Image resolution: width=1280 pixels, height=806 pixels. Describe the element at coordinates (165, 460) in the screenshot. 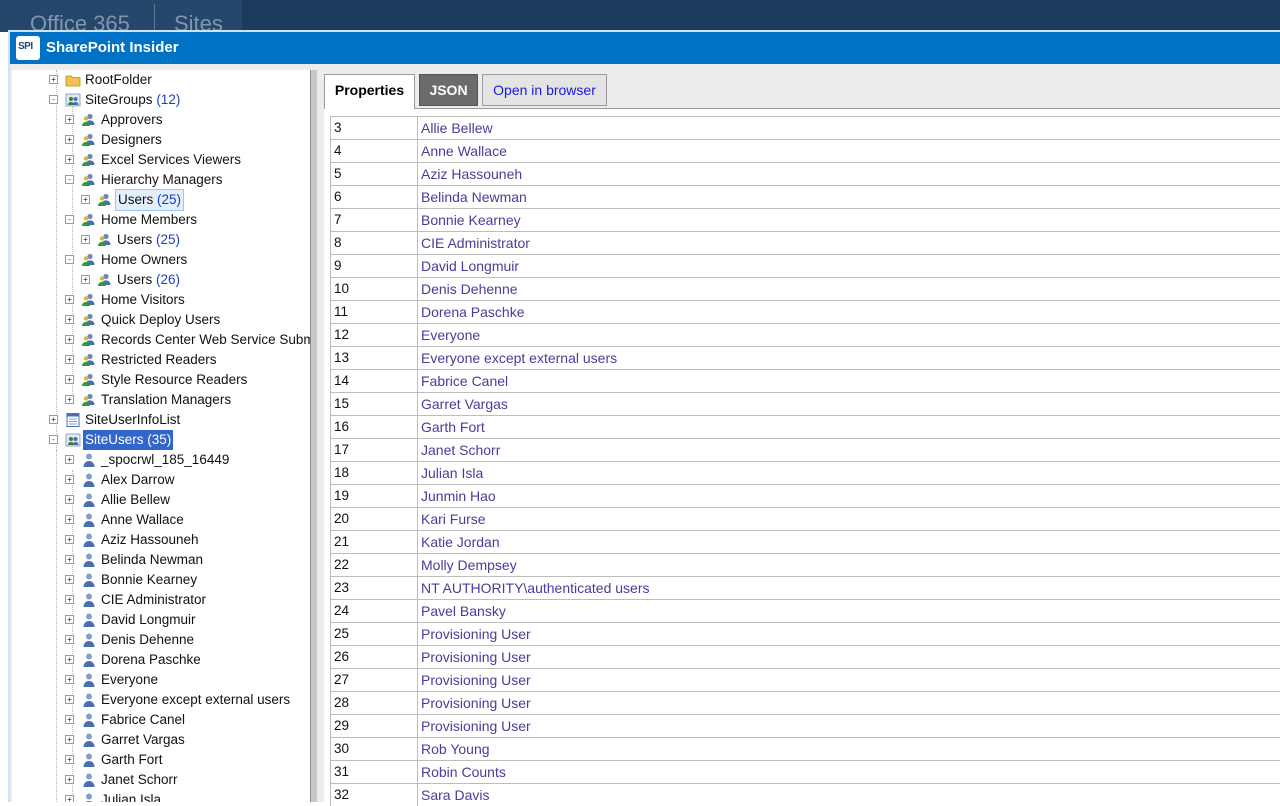

I see `tree-node-label: _spocrwl_185_16449` at that location.